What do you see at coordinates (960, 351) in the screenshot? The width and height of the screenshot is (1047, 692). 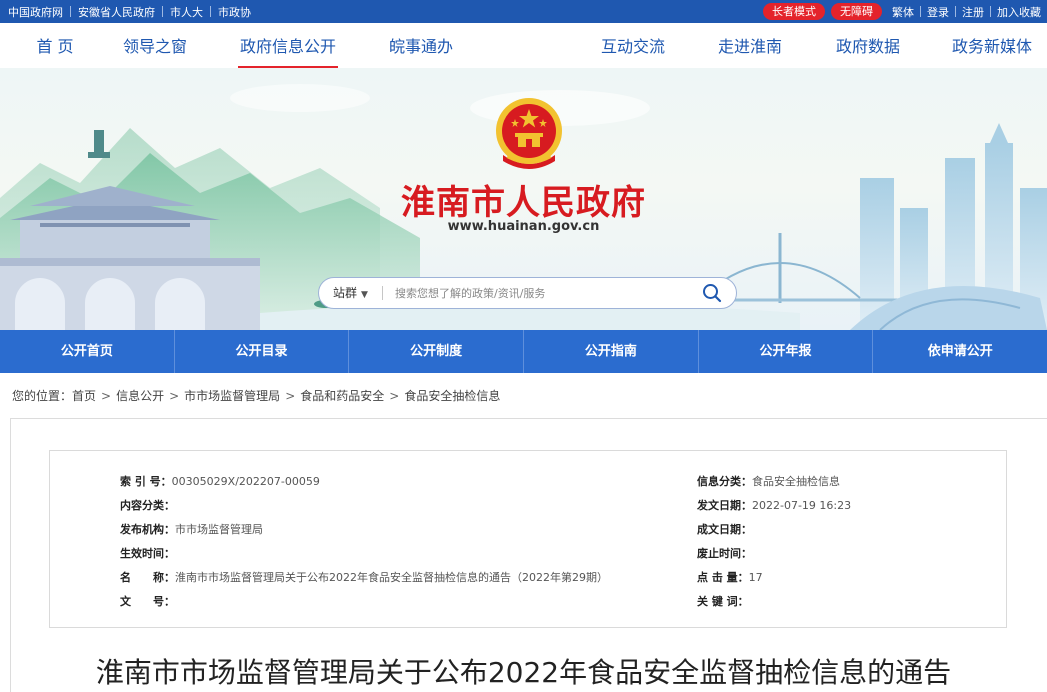 I see `subnav-apply-disclosure: 依申请公开` at bounding box center [960, 351].